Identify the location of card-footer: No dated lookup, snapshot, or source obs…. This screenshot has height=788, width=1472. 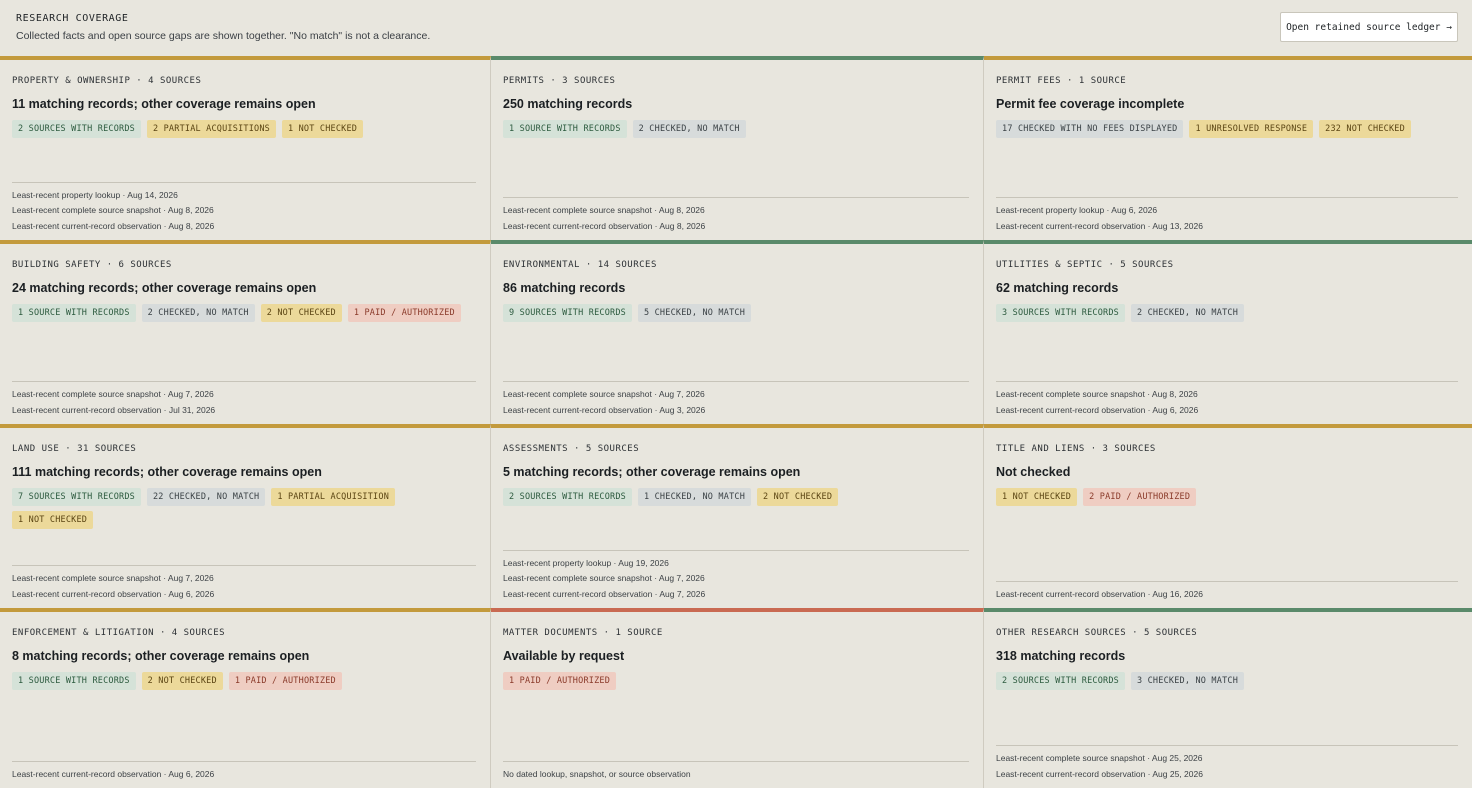
(736, 771).